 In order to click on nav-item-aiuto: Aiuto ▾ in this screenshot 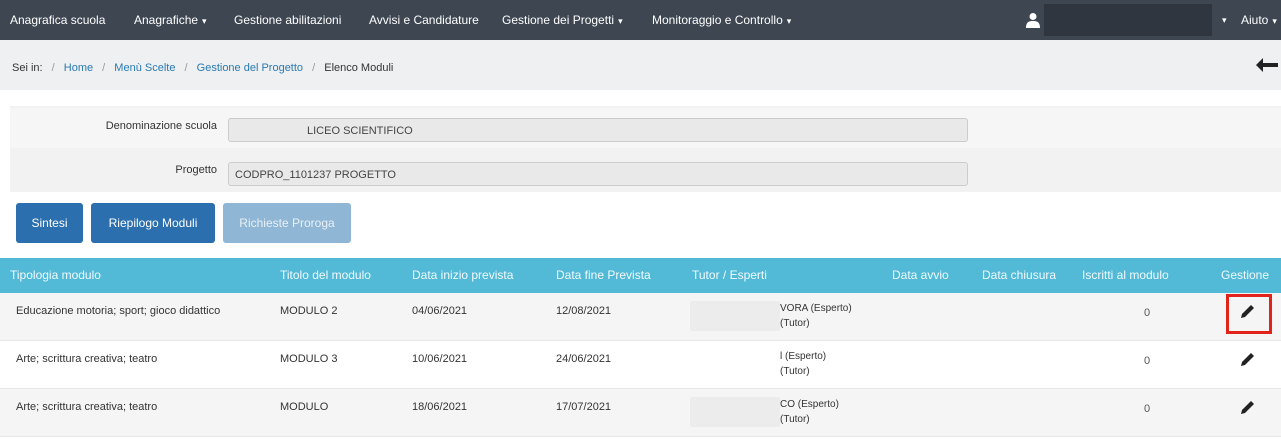, I will do `click(1259, 20)`.